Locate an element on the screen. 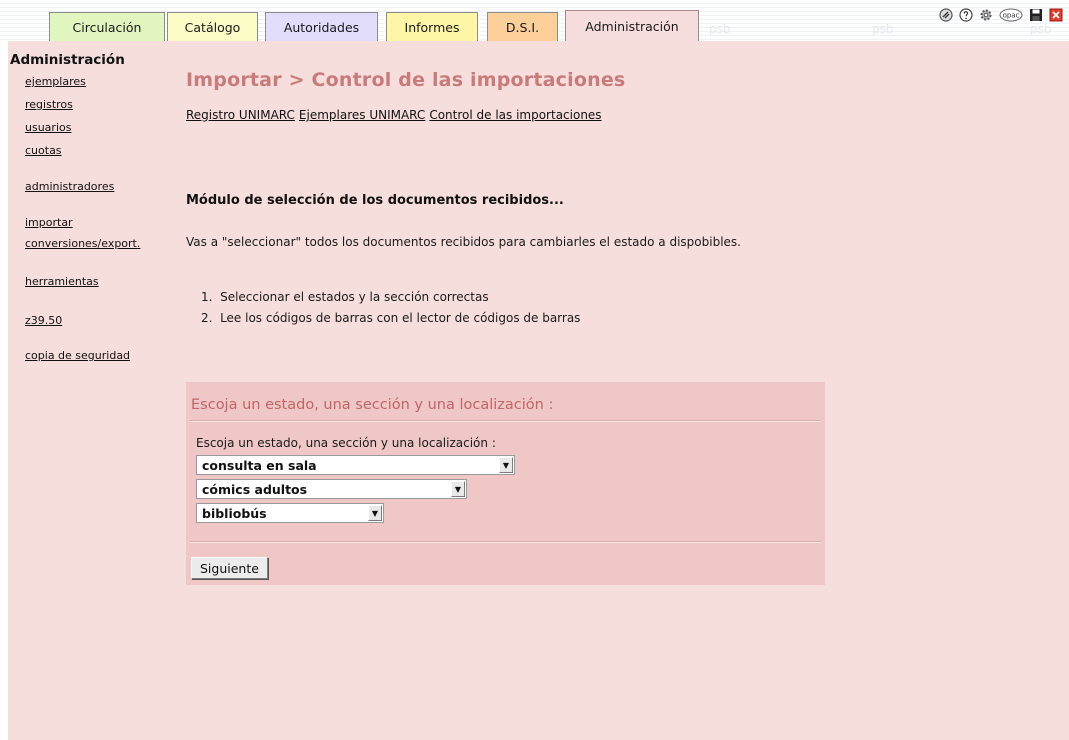 Image resolution: width=1069 pixels, height=740 pixels. seccion-select: cómics adultos ▼ is located at coordinates (331, 489).